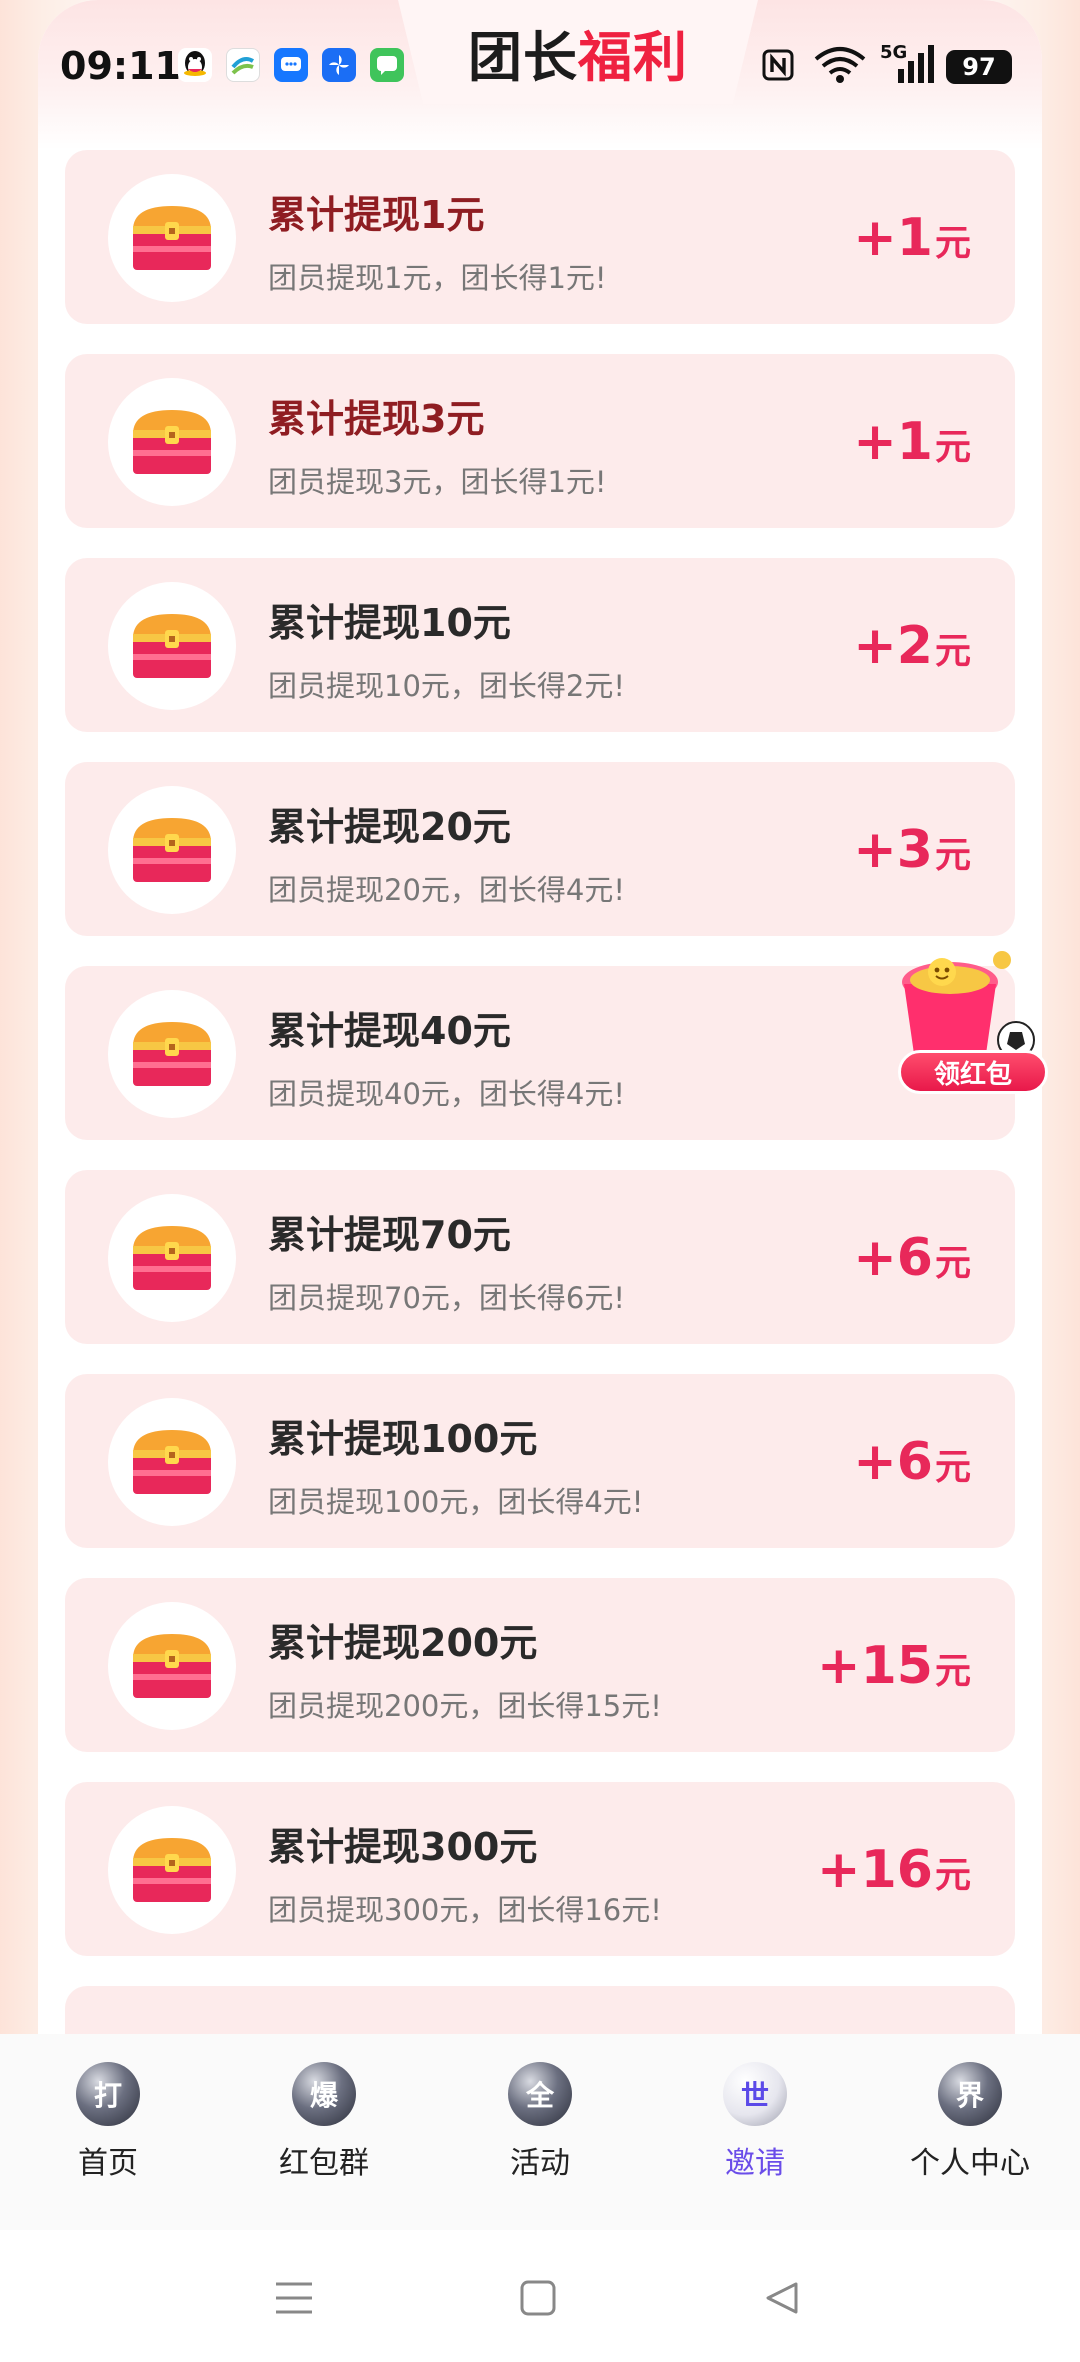  Describe the element at coordinates (108, 2094) in the screenshot. I see `nav-ball-icon: 打` at that location.